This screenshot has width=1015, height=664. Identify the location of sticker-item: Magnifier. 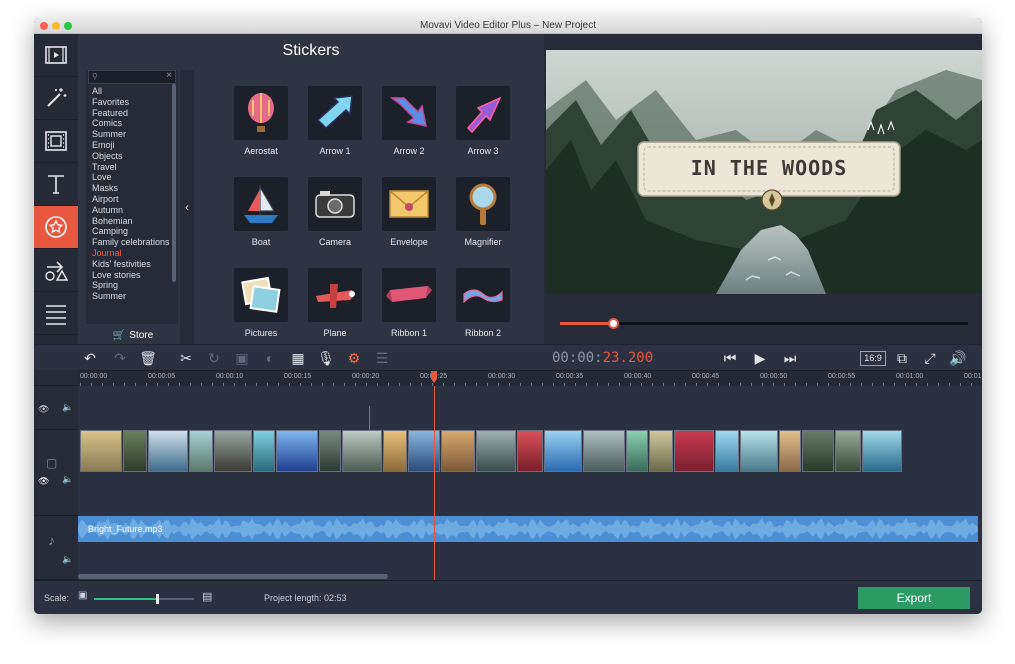
(483, 212).